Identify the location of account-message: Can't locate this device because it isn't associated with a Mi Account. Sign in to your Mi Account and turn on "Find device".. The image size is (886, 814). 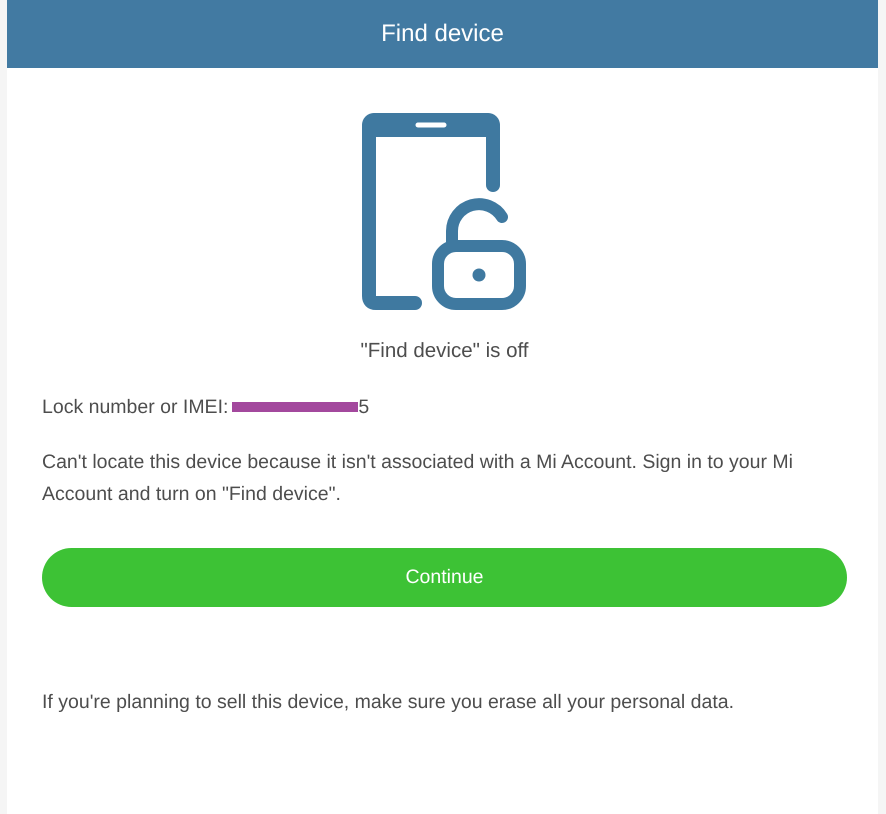
(418, 478).